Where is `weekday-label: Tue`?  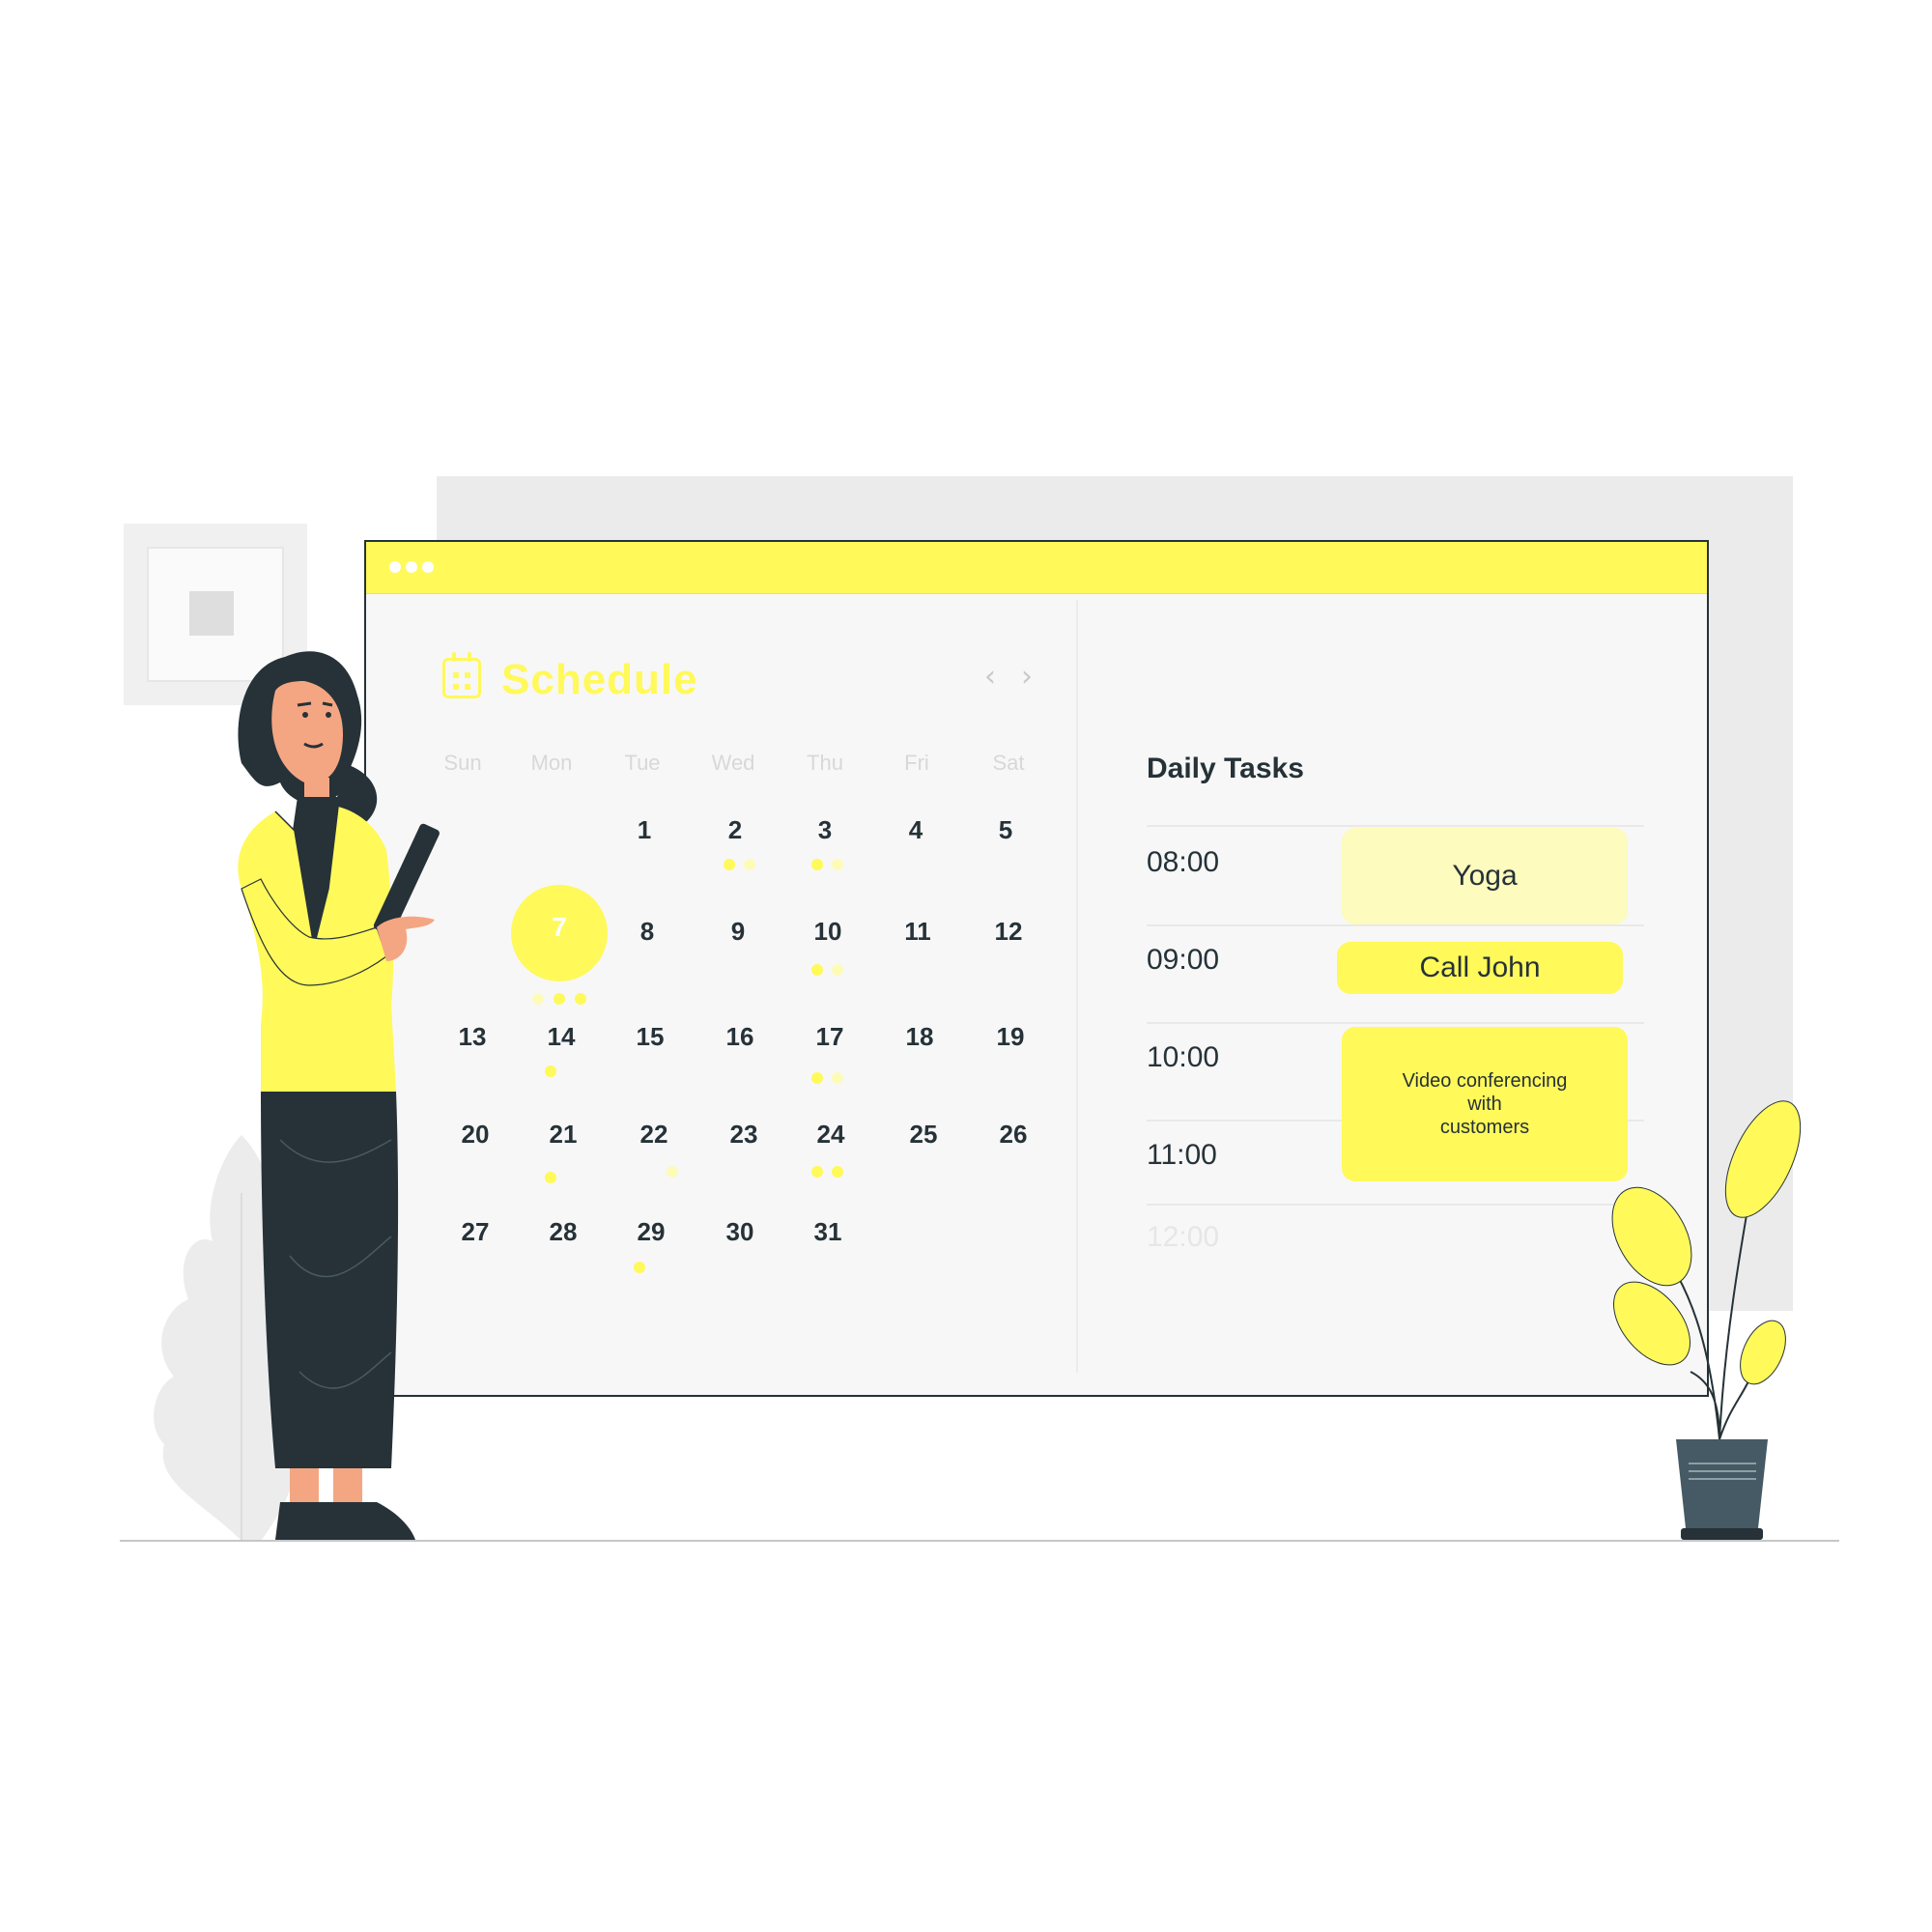
weekday-label: Tue is located at coordinates (642, 763).